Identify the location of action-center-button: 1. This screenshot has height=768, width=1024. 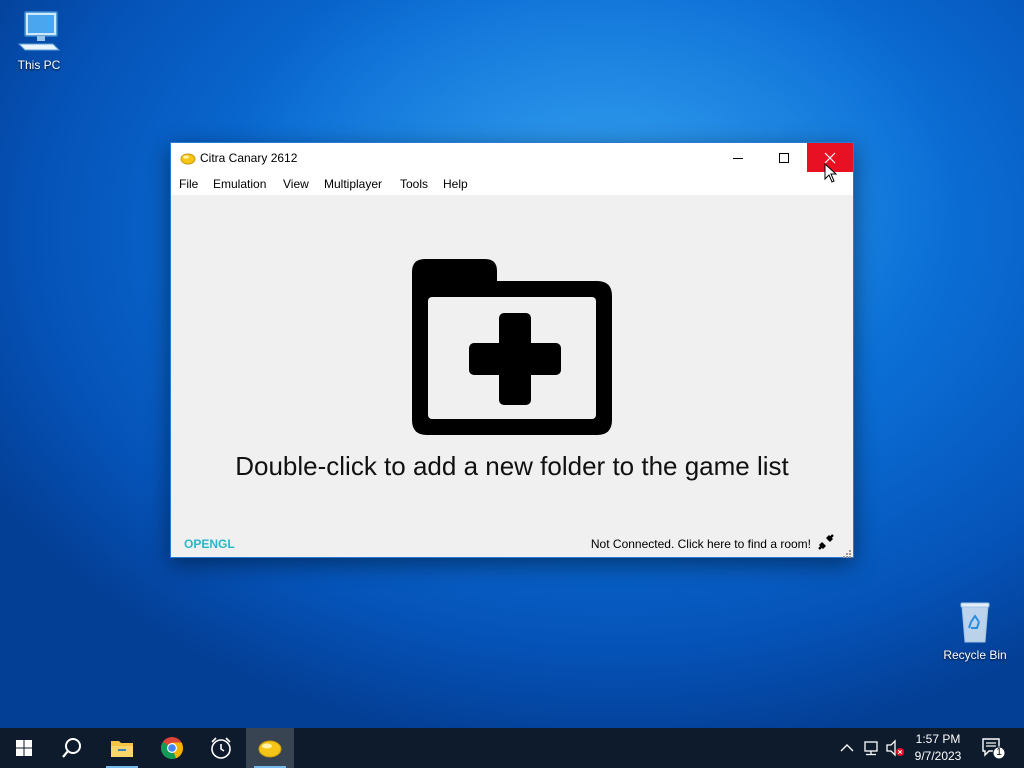
(993, 748).